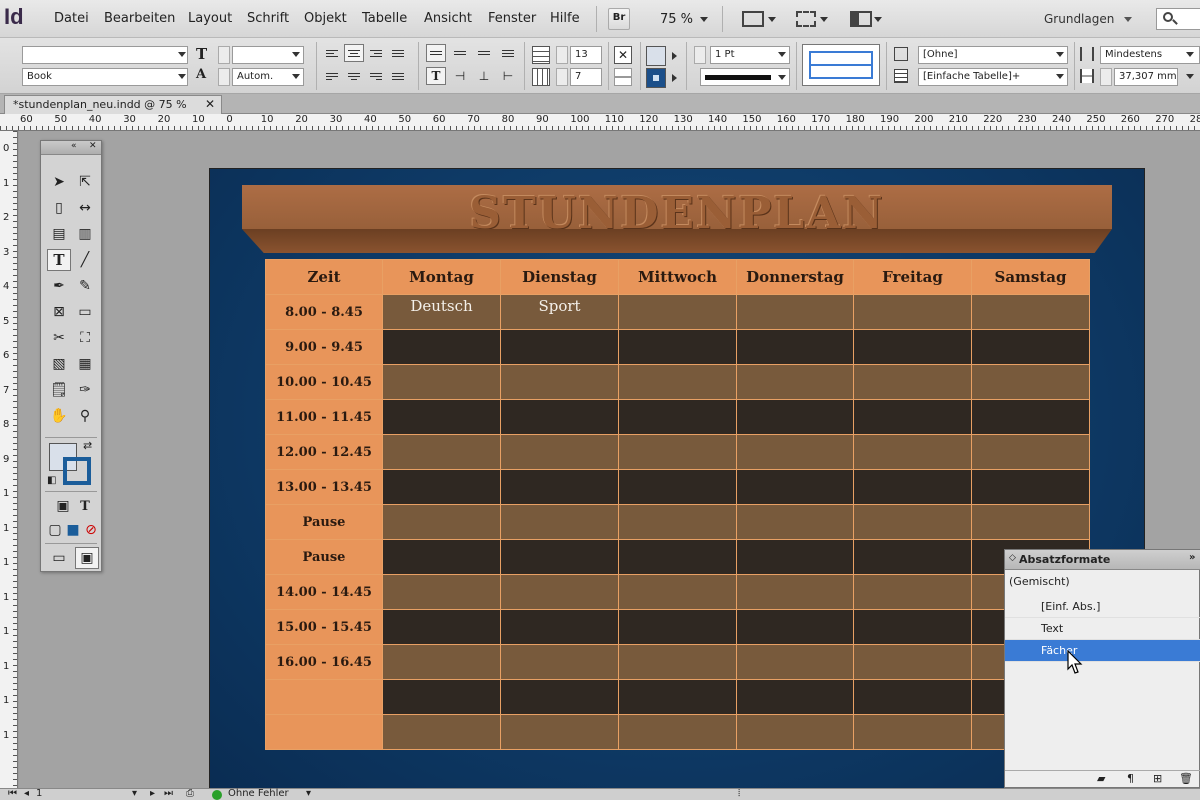 Image resolution: width=1200 pixels, height=800 pixels. What do you see at coordinates (210, 18) in the screenshot?
I see `menu-layout: Layout` at bounding box center [210, 18].